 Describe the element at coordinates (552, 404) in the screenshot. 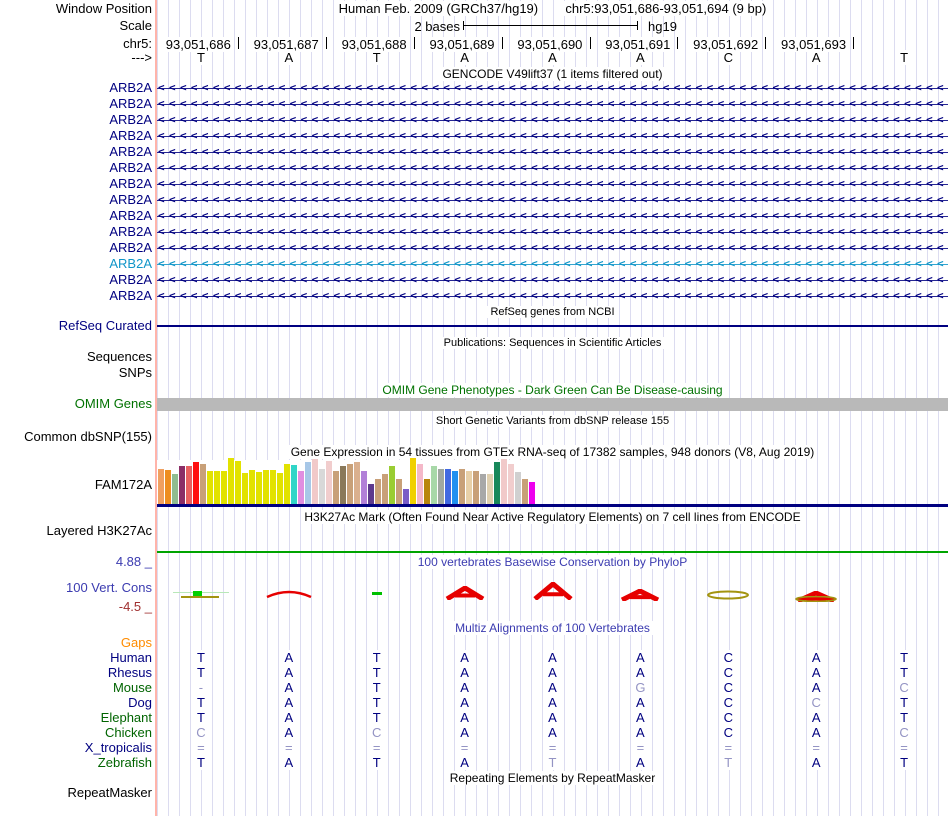

I see `omim-gene-bar` at that location.